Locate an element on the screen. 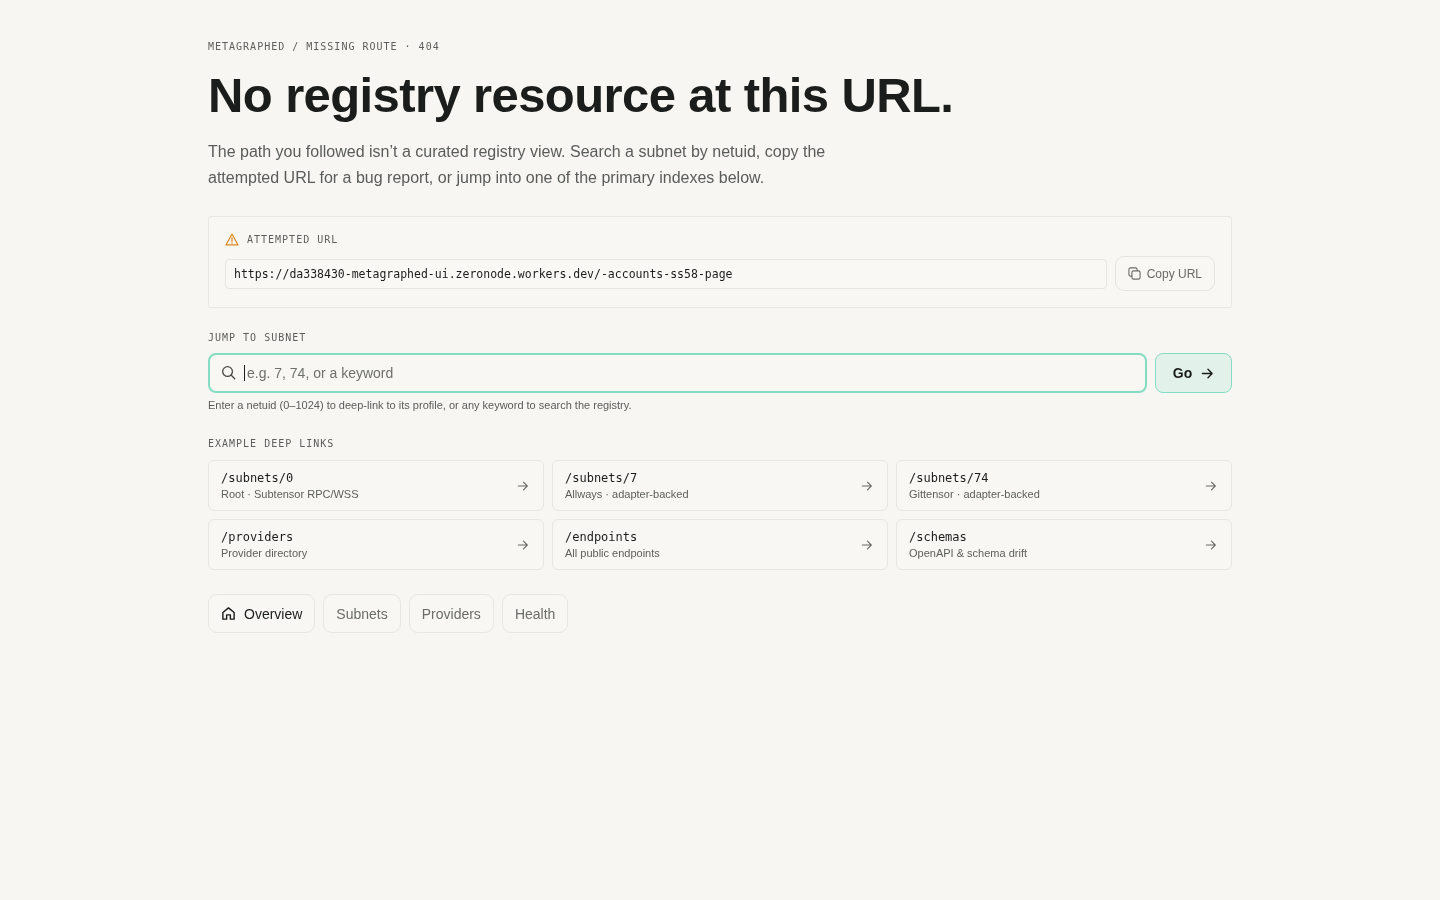 This screenshot has width=1440, height=900. section-label: JUMP TO SUBNET is located at coordinates (257, 338).